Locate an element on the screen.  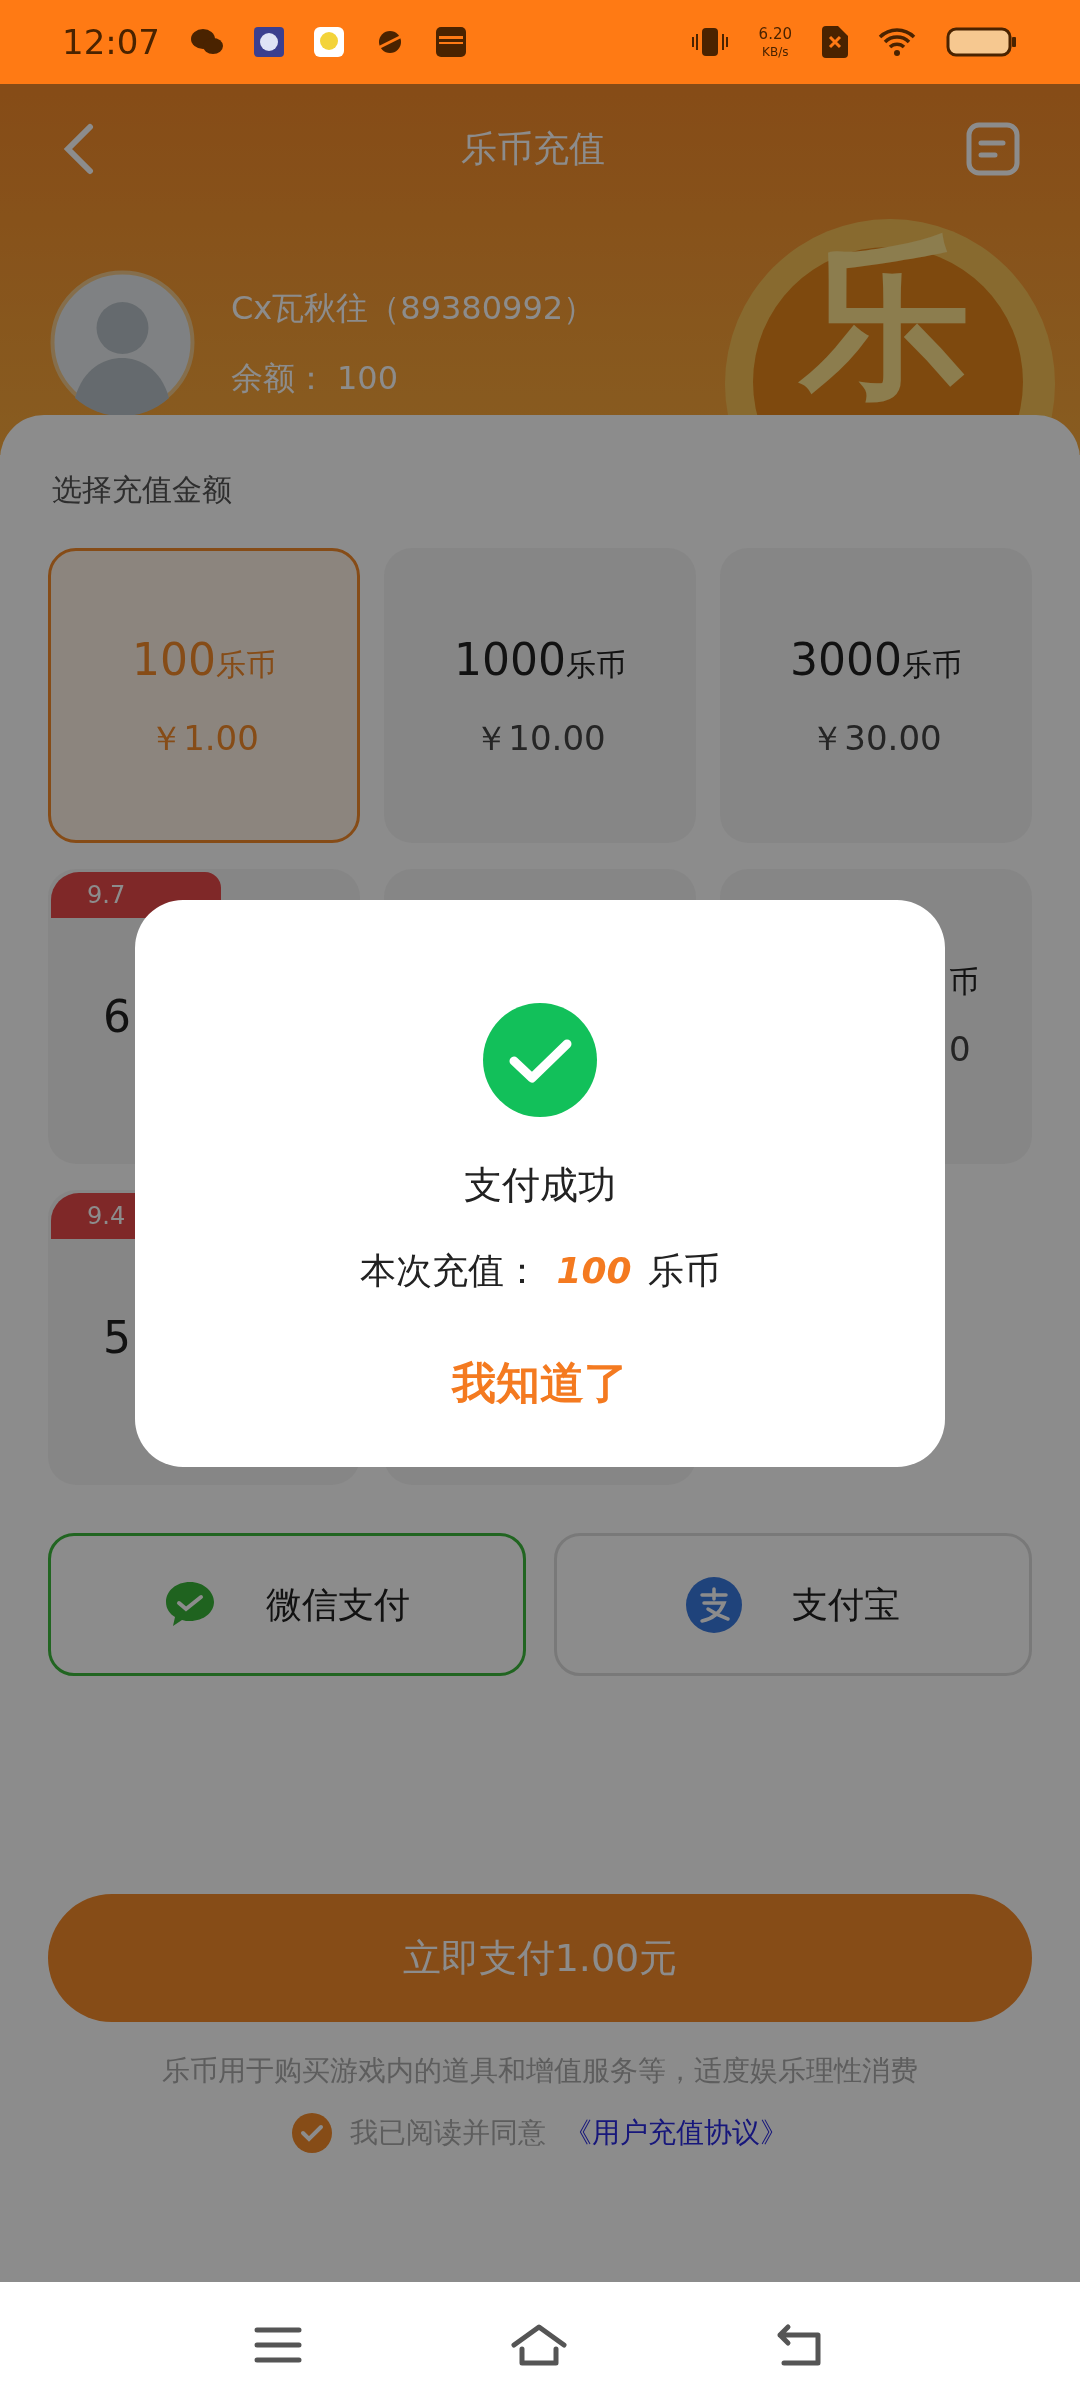
payment-option: 支付宝 is located at coordinates (793, 1604).